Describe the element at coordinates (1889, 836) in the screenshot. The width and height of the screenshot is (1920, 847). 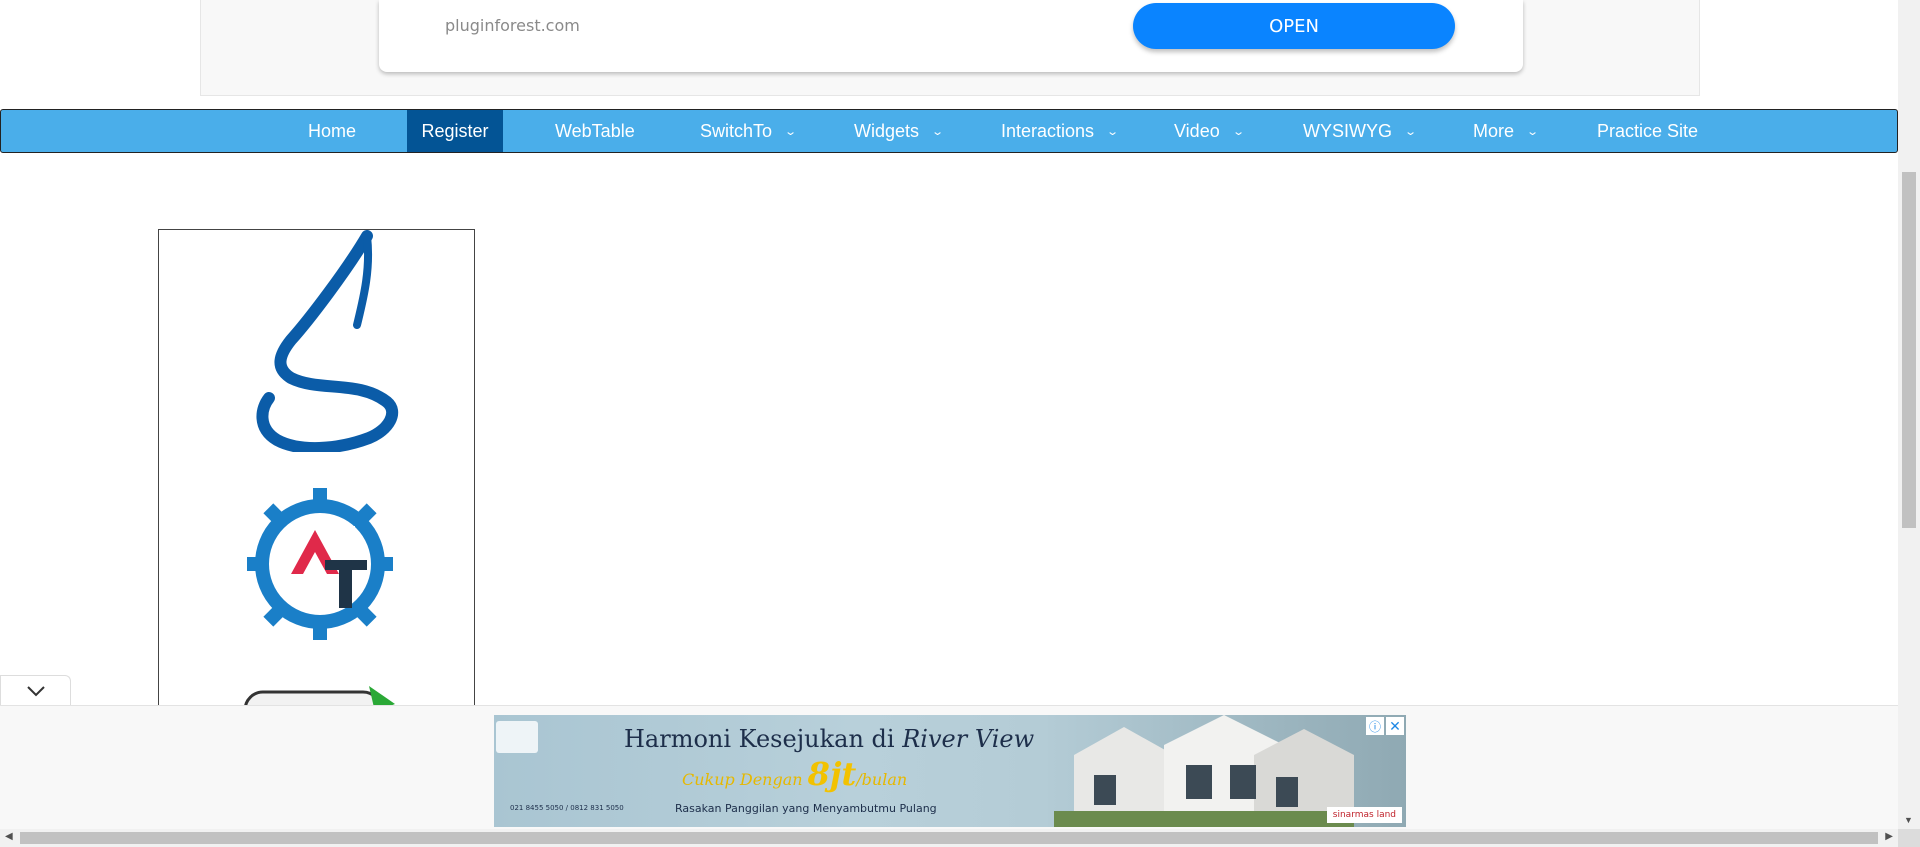
I see `scroll-right-arrow-icon: ▶` at that location.